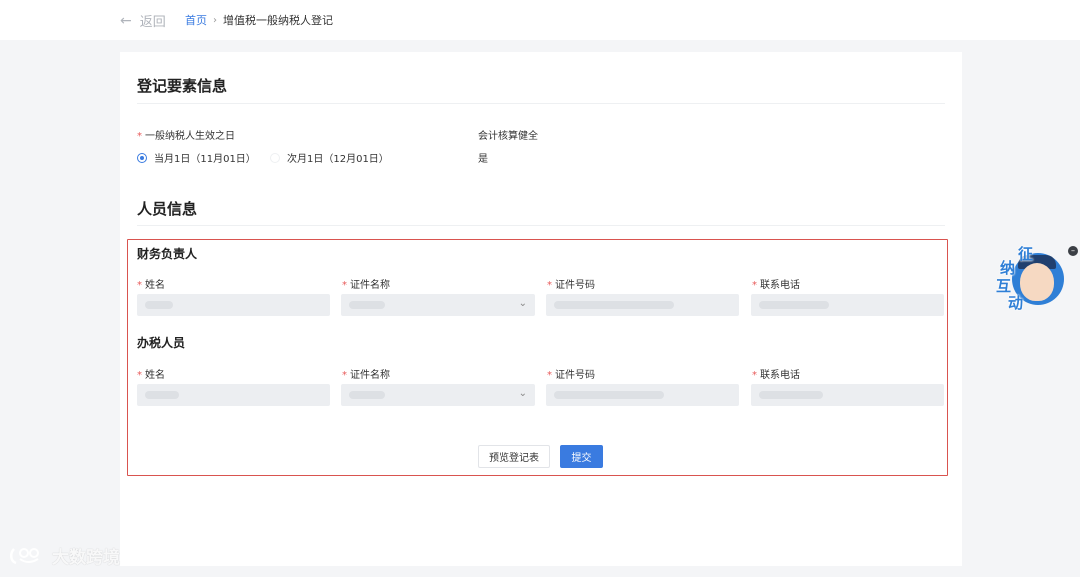  I want to click on accounting-label: 会计核算健全, so click(508, 136).